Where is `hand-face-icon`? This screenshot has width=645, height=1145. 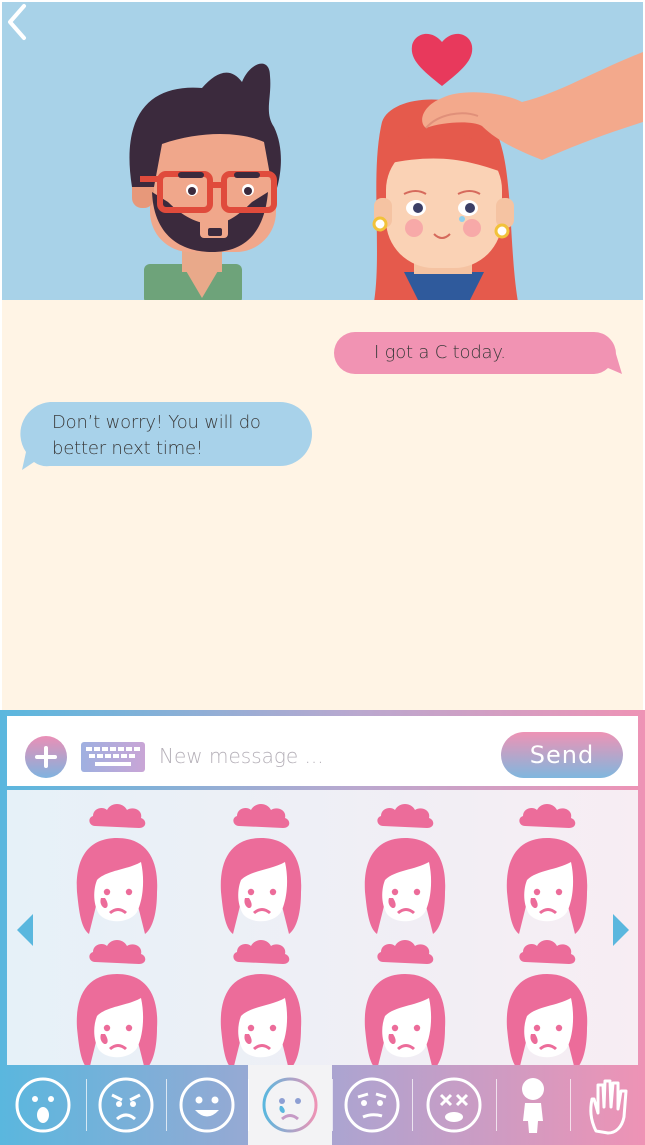
hand-face-icon is located at coordinates (607, 1107).